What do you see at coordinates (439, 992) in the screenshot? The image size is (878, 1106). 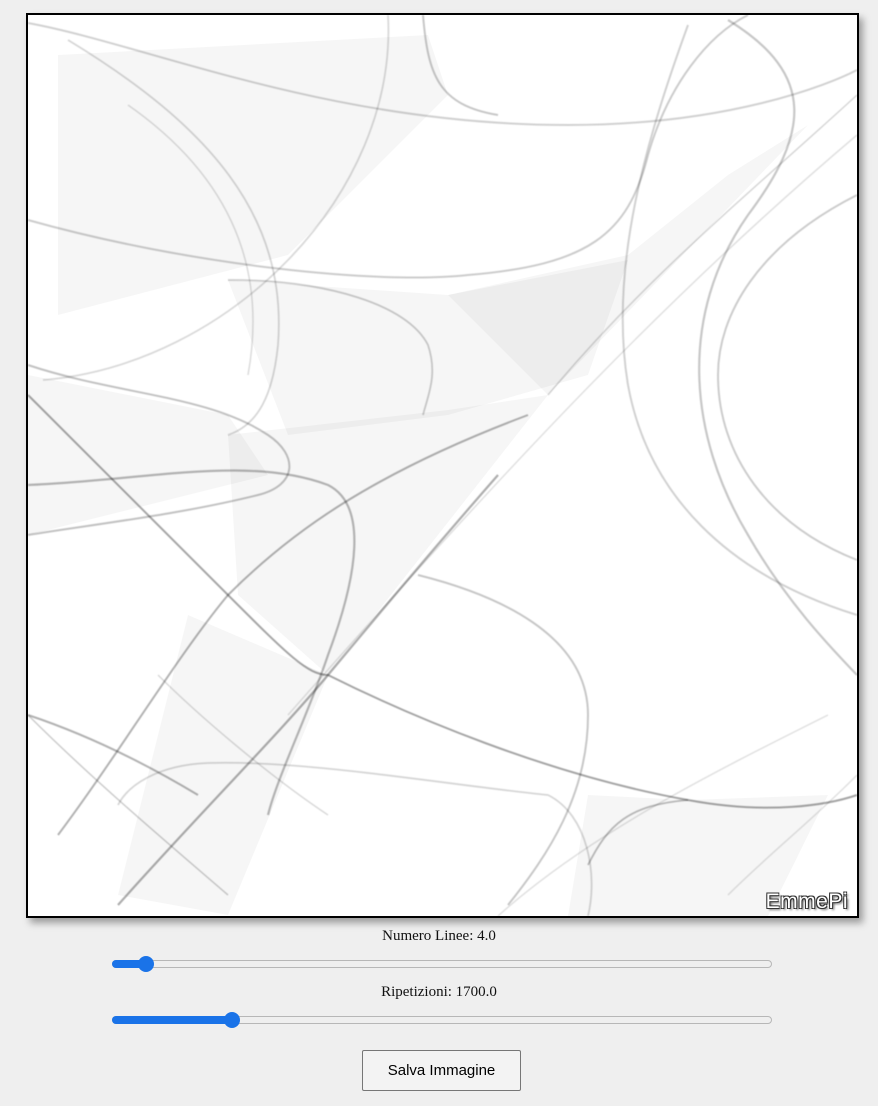 I see `repetitions-label: Ripetizioni: 1700.0` at bounding box center [439, 992].